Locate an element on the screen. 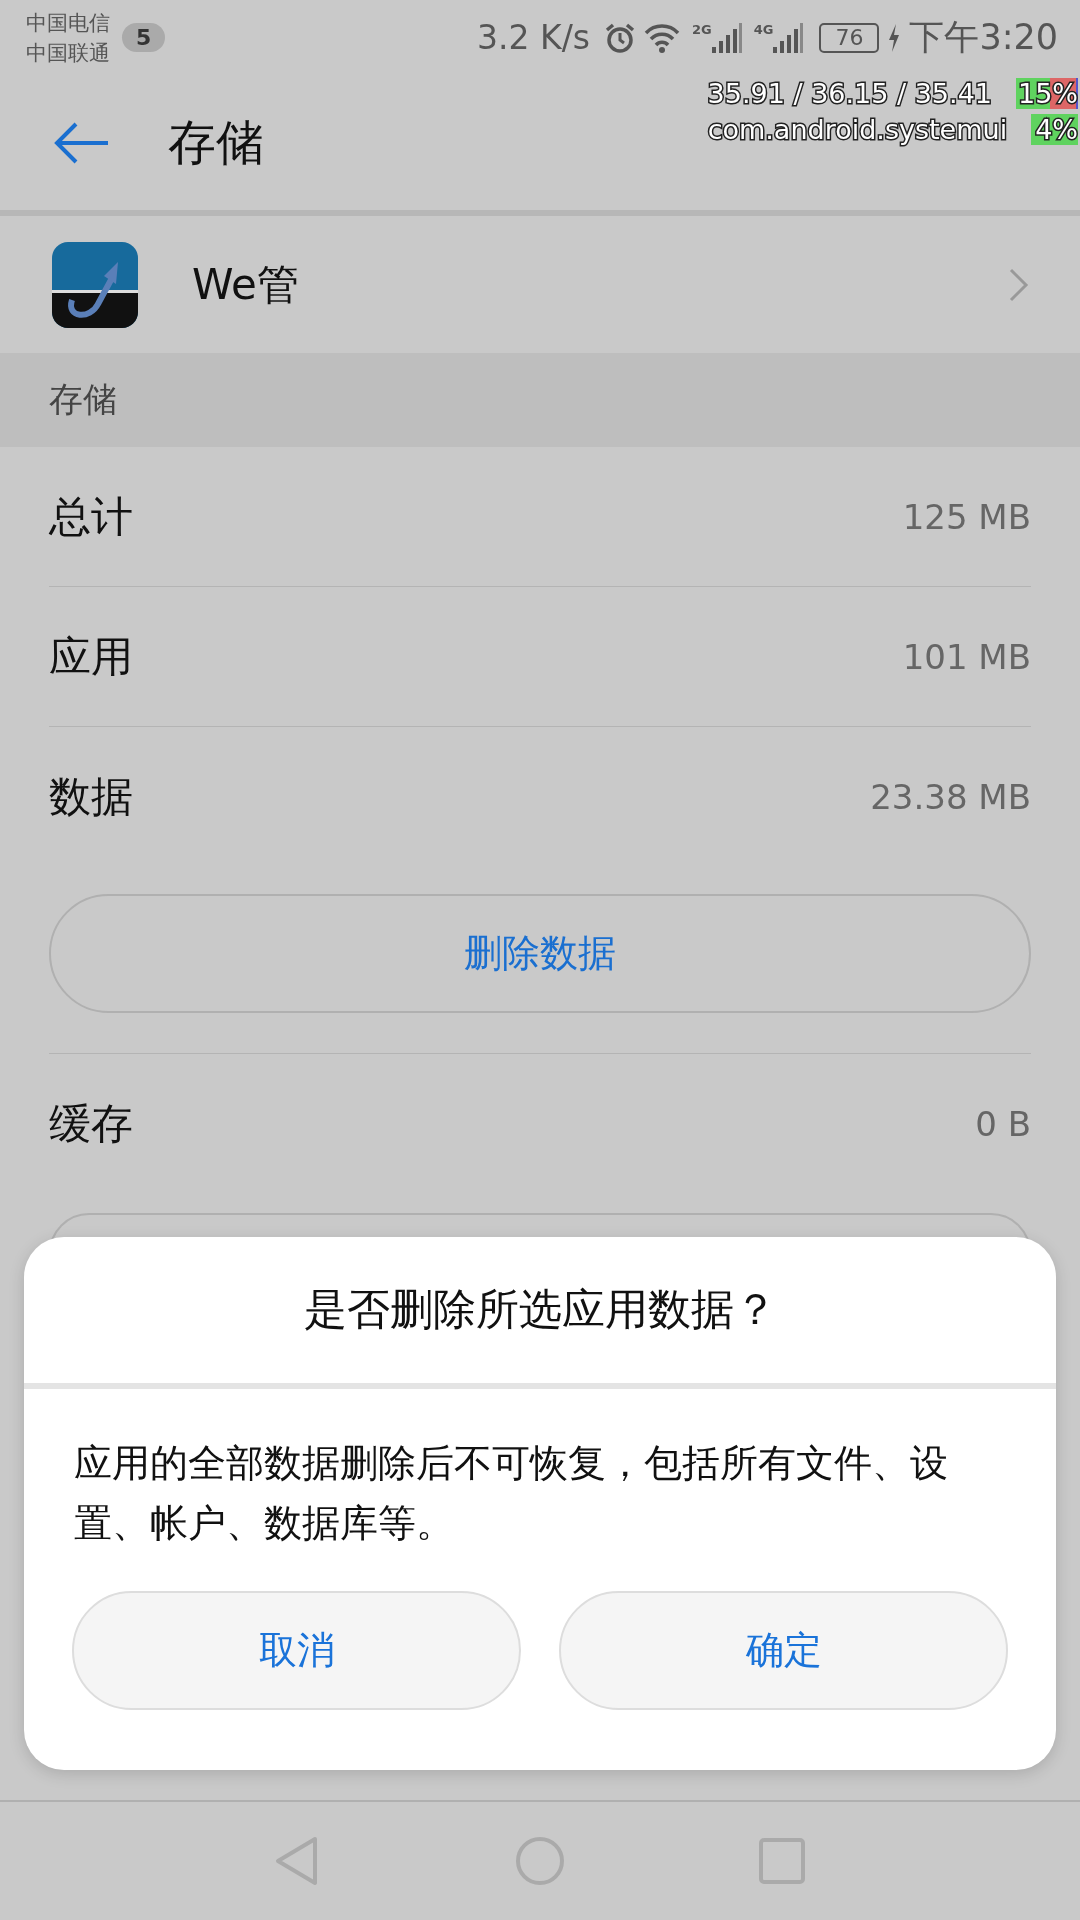 The height and width of the screenshot is (1920, 1080). row-label: 总计 is located at coordinates (91, 516).